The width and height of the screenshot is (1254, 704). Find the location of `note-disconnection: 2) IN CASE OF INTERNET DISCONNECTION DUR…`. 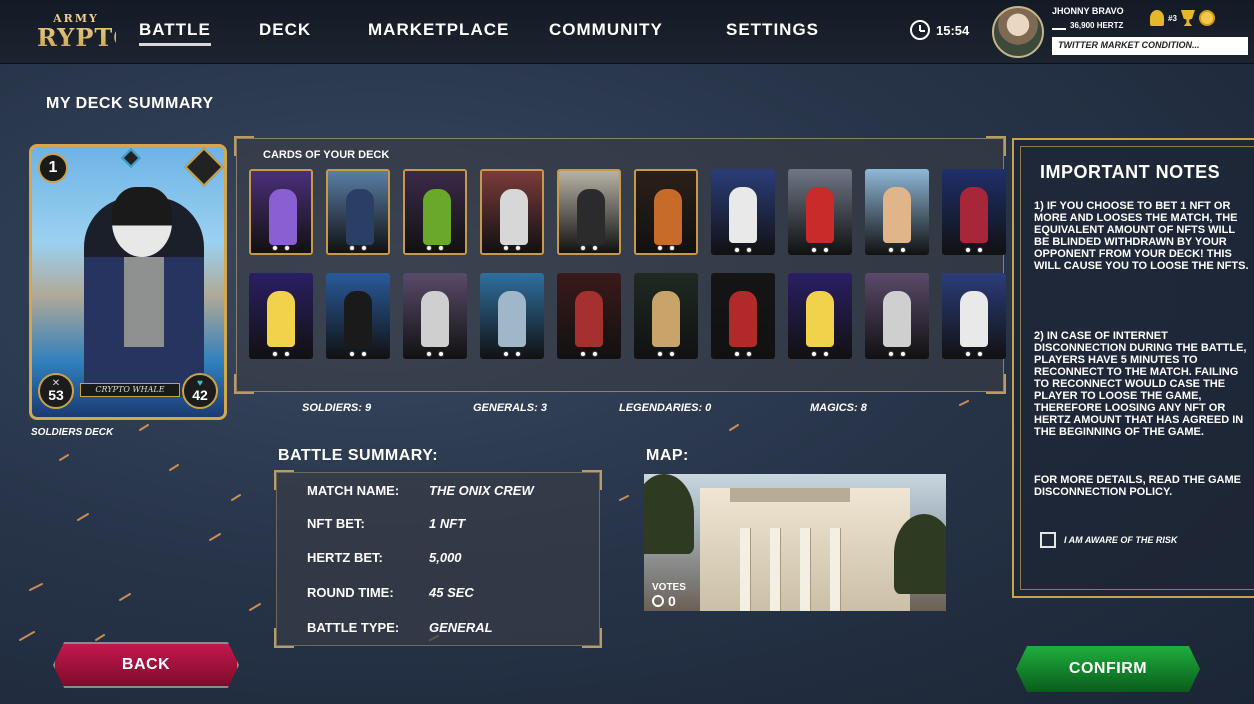

note-disconnection: 2) IN CASE OF INTERNET DISCONNECTION DUR… is located at coordinates (1140, 384).